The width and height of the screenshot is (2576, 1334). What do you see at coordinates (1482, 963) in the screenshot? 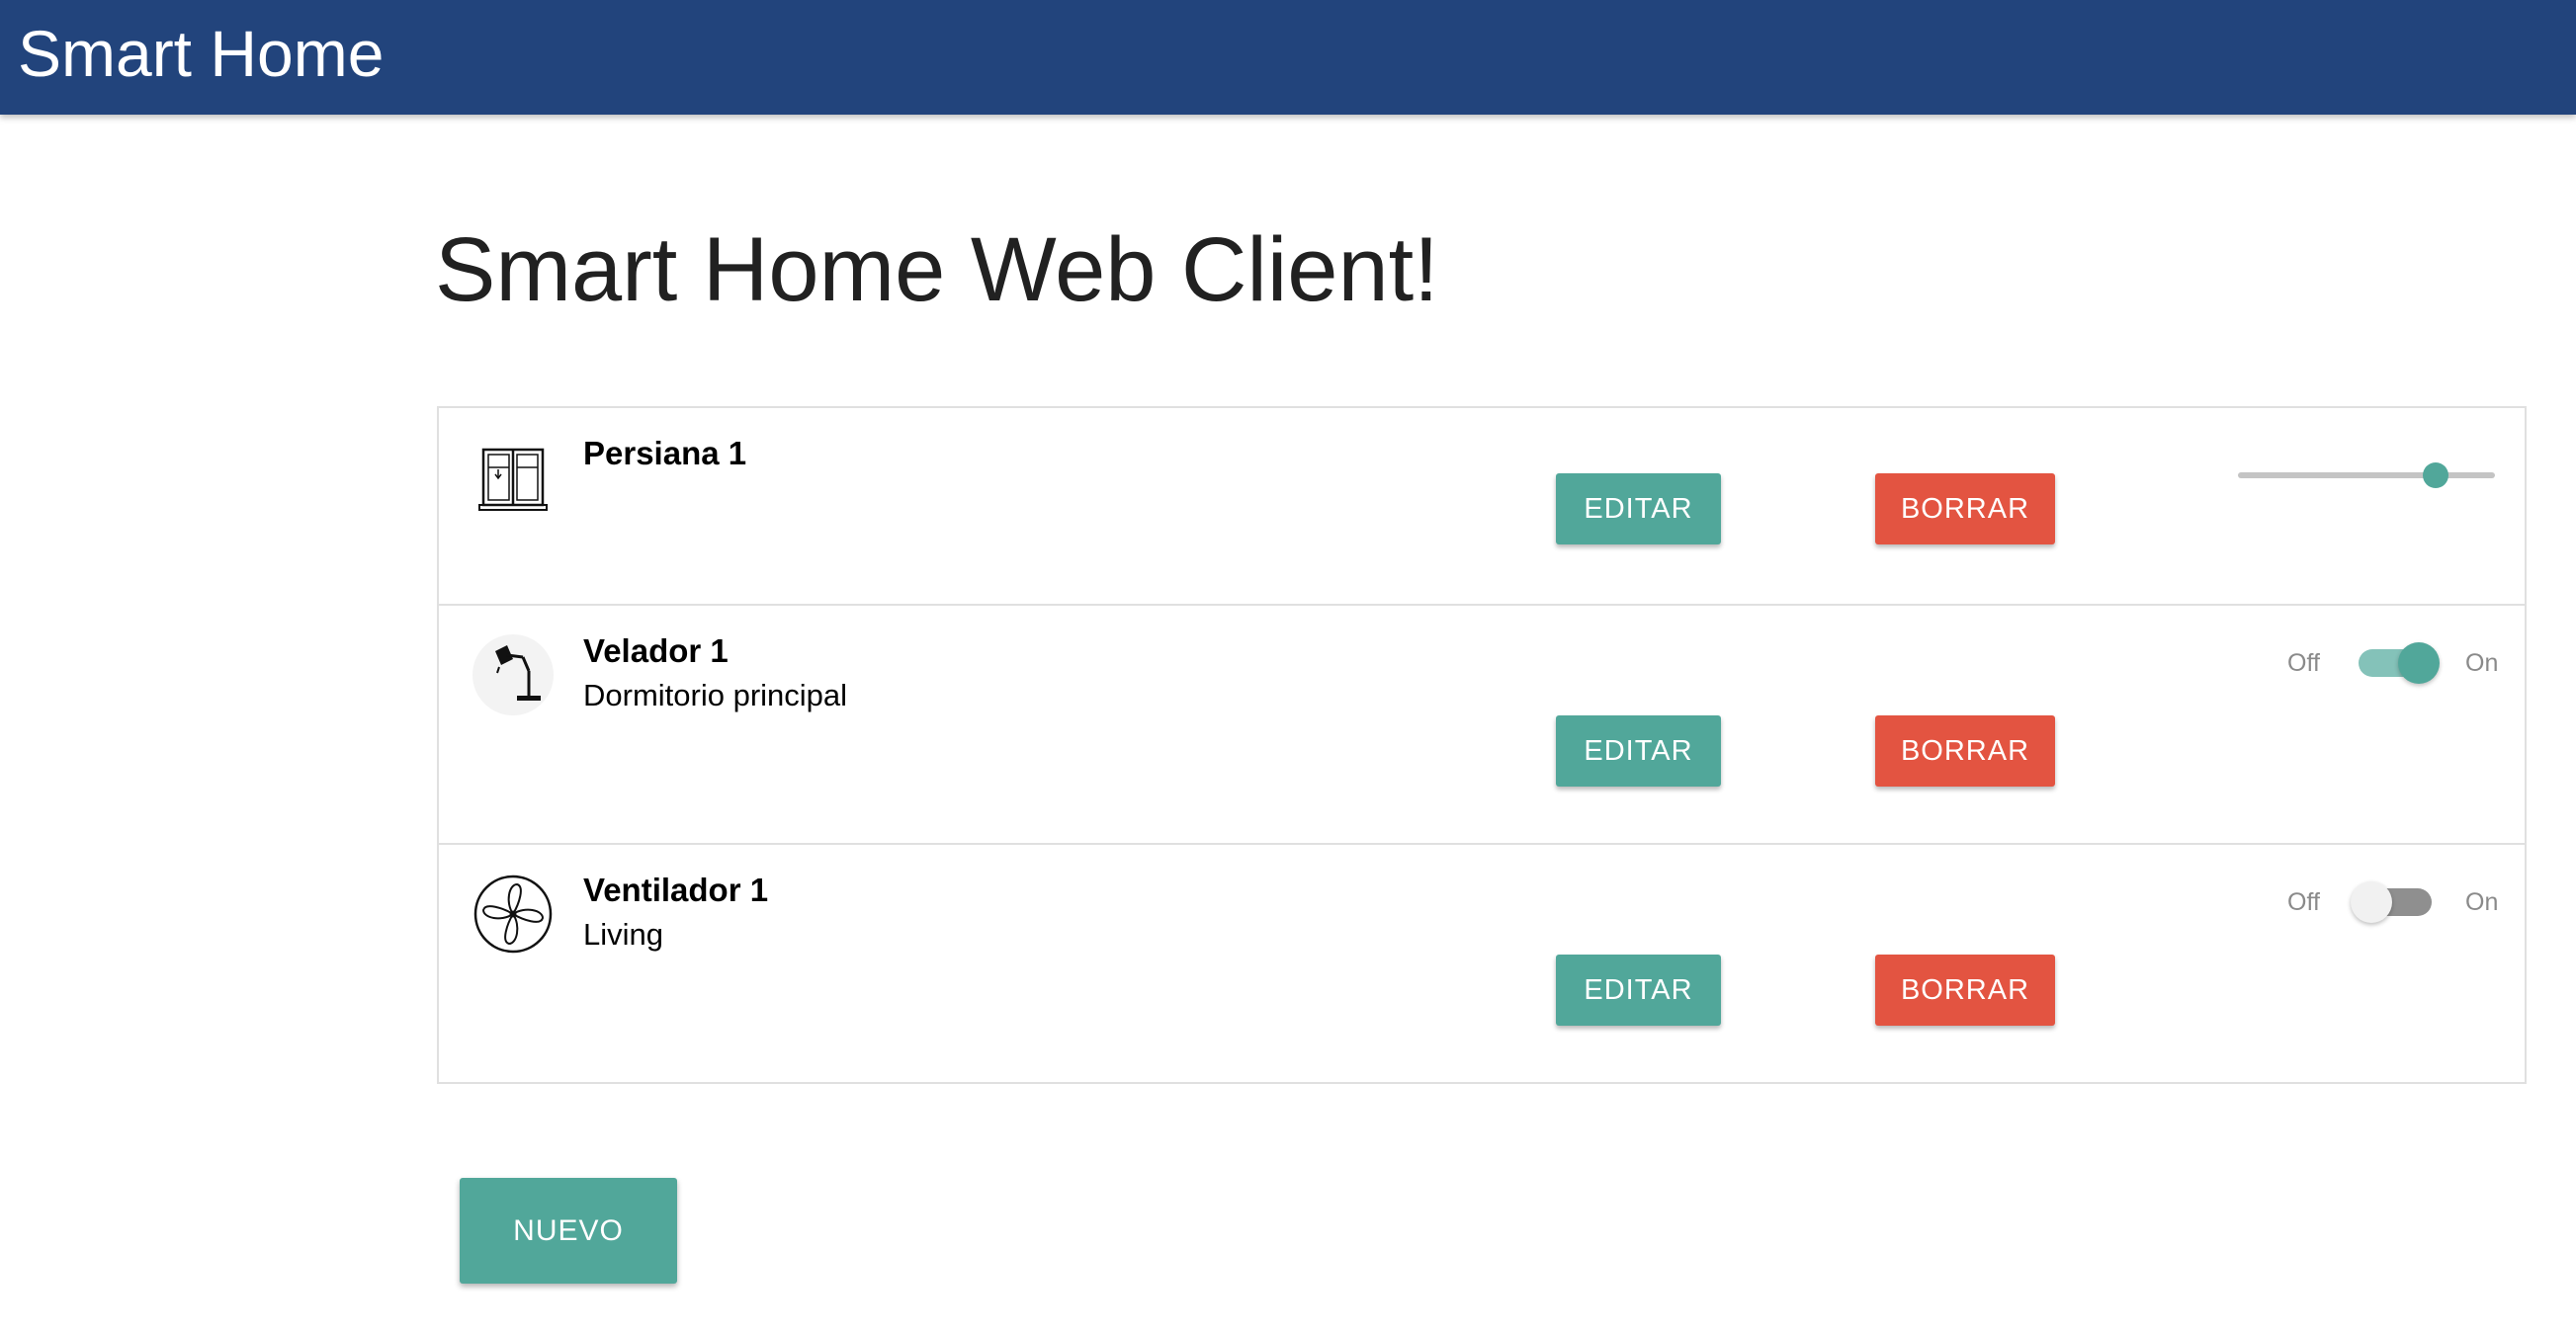
I see `device-item-ventilador: Ventilador 1 Living EDITAR BORRAR Off On` at bounding box center [1482, 963].